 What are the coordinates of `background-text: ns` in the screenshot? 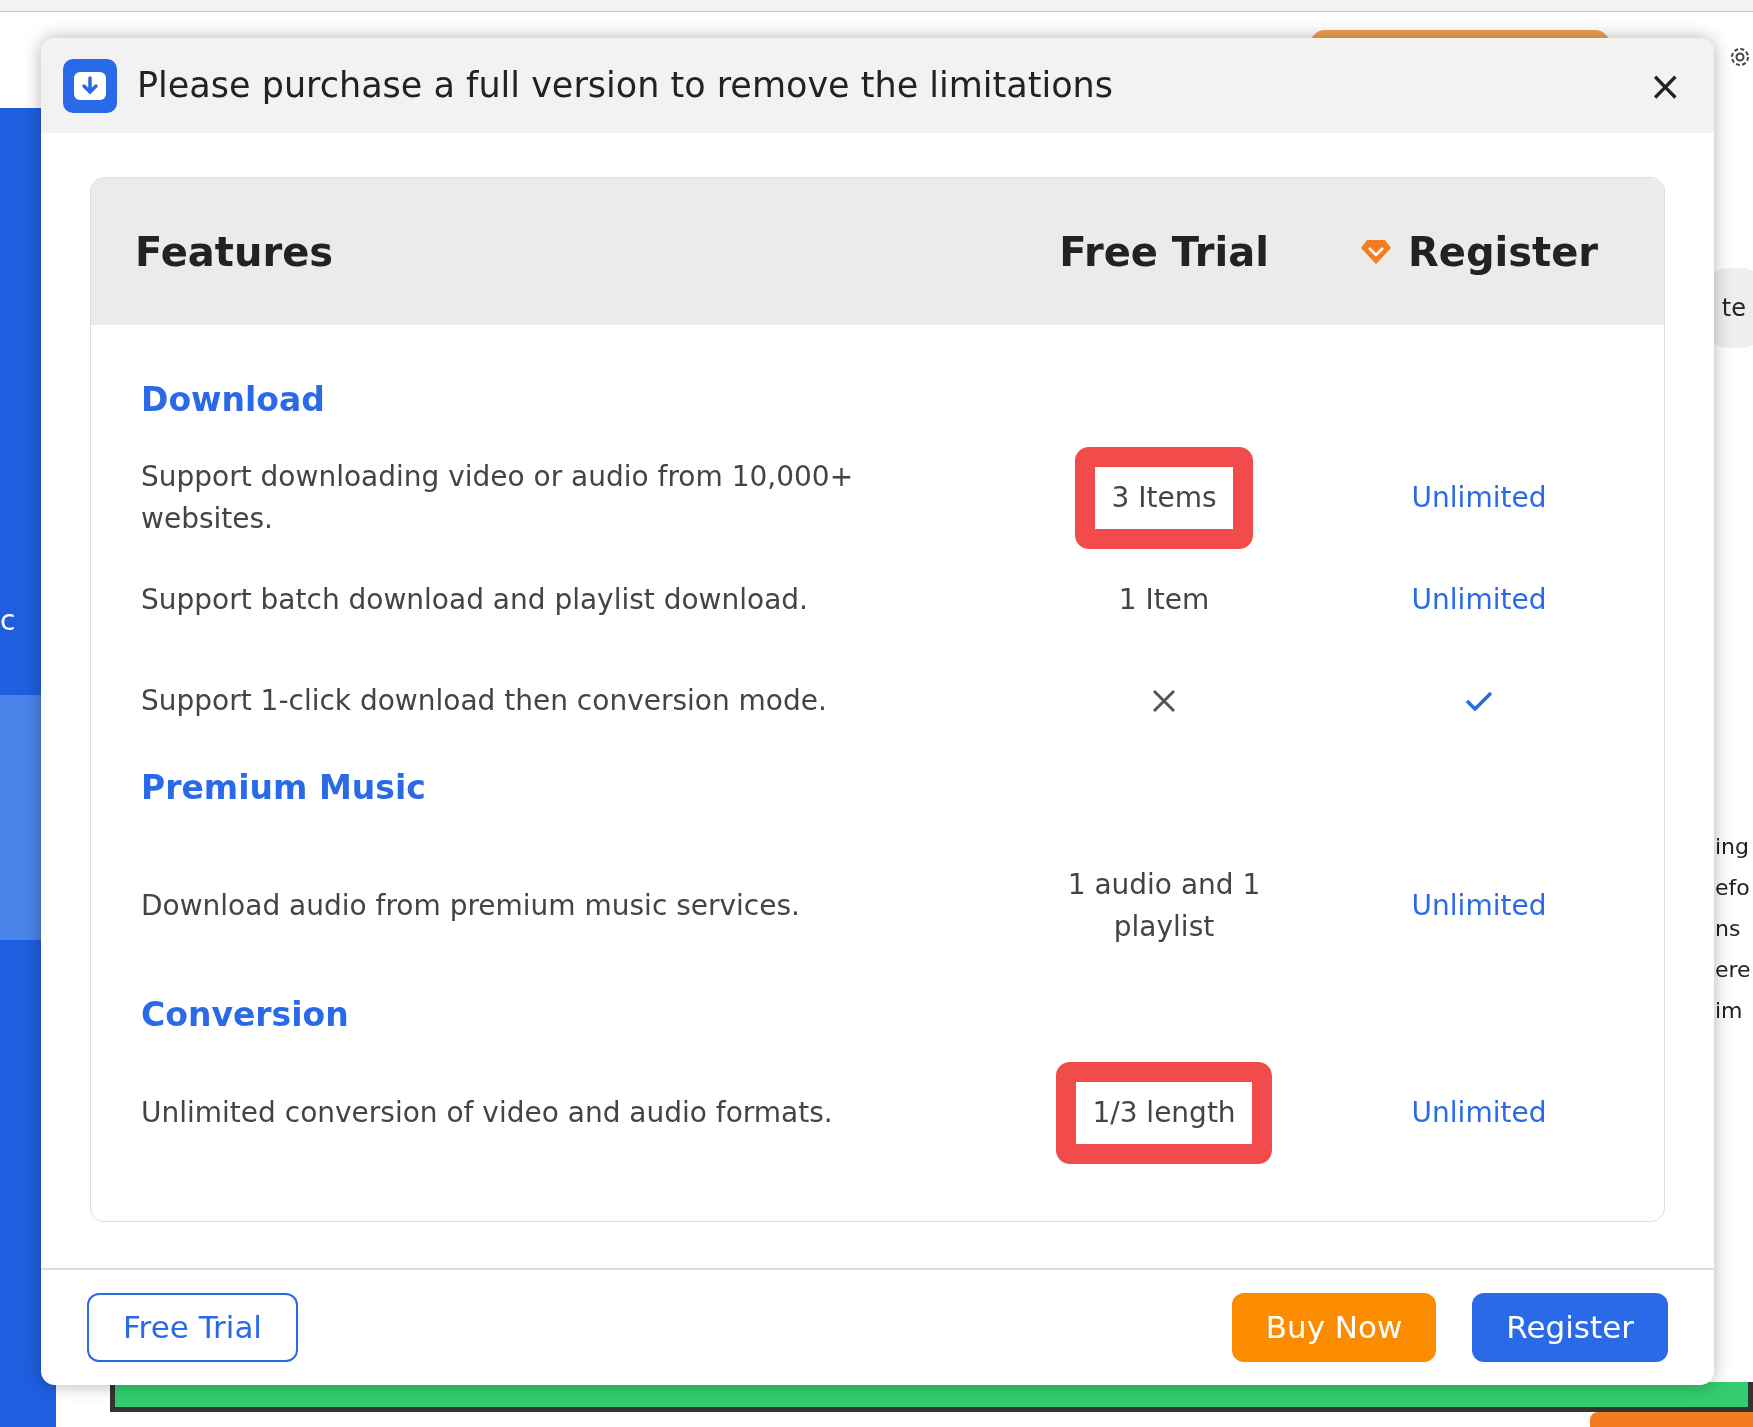 It's located at (1728, 929).